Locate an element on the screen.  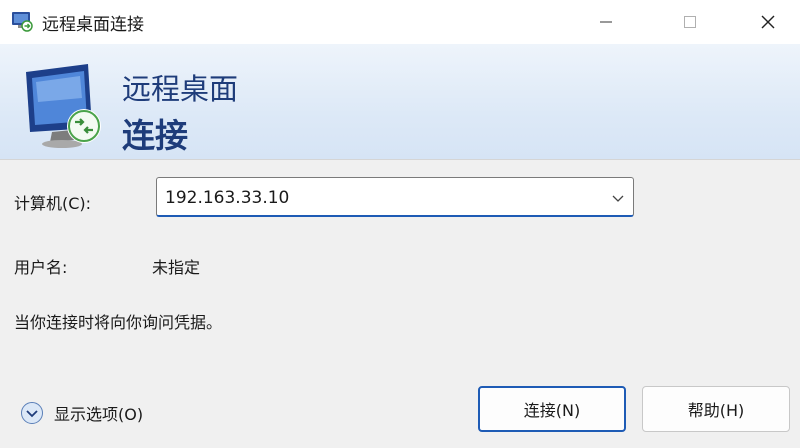
minimize-icon is located at coordinates (606, 22).